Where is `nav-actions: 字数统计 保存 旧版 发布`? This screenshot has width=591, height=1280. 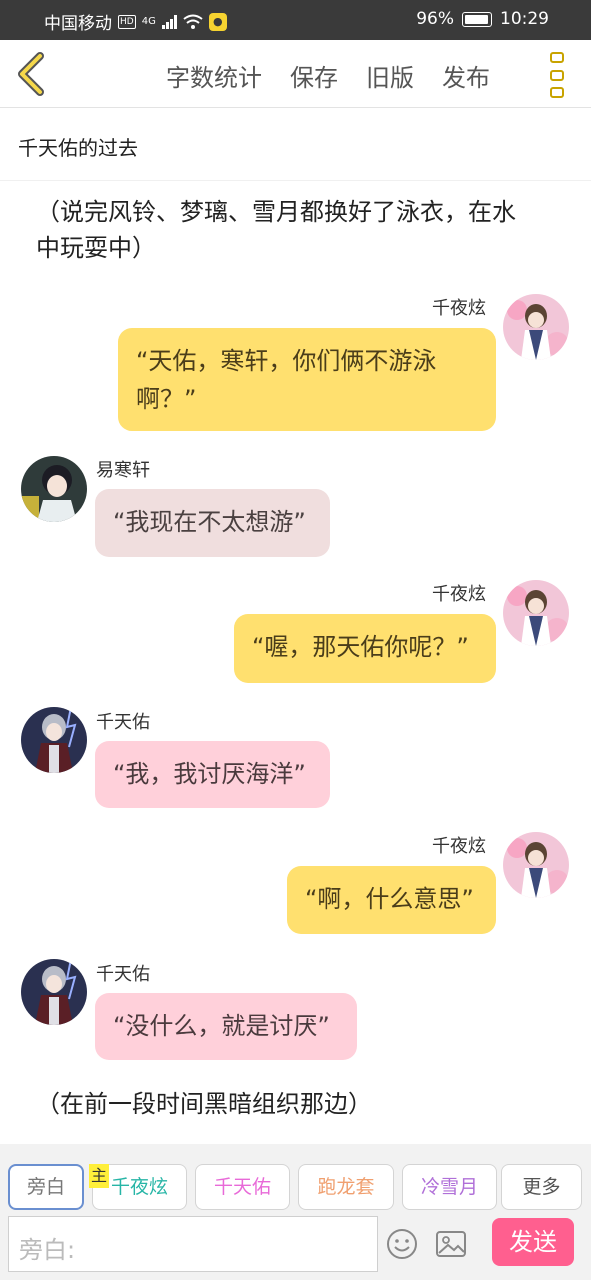
nav-actions: 字数统计 保存 旧版 发布 is located at coordinates (328, 75).